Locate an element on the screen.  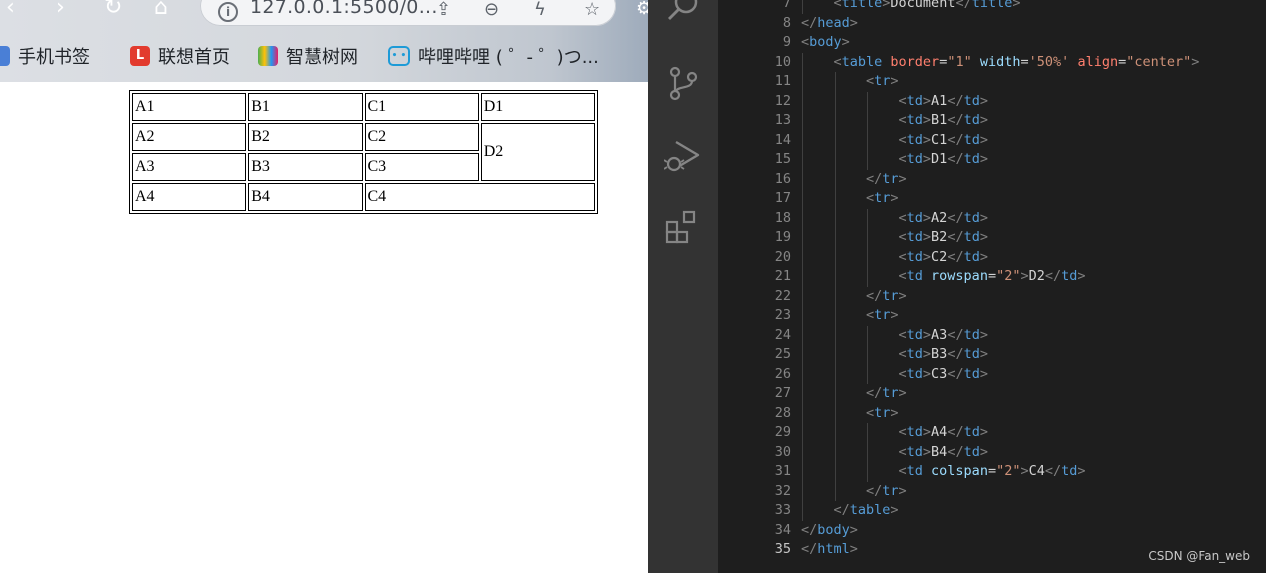
code-line: 9 <body> is located at coordinates (992, 43).